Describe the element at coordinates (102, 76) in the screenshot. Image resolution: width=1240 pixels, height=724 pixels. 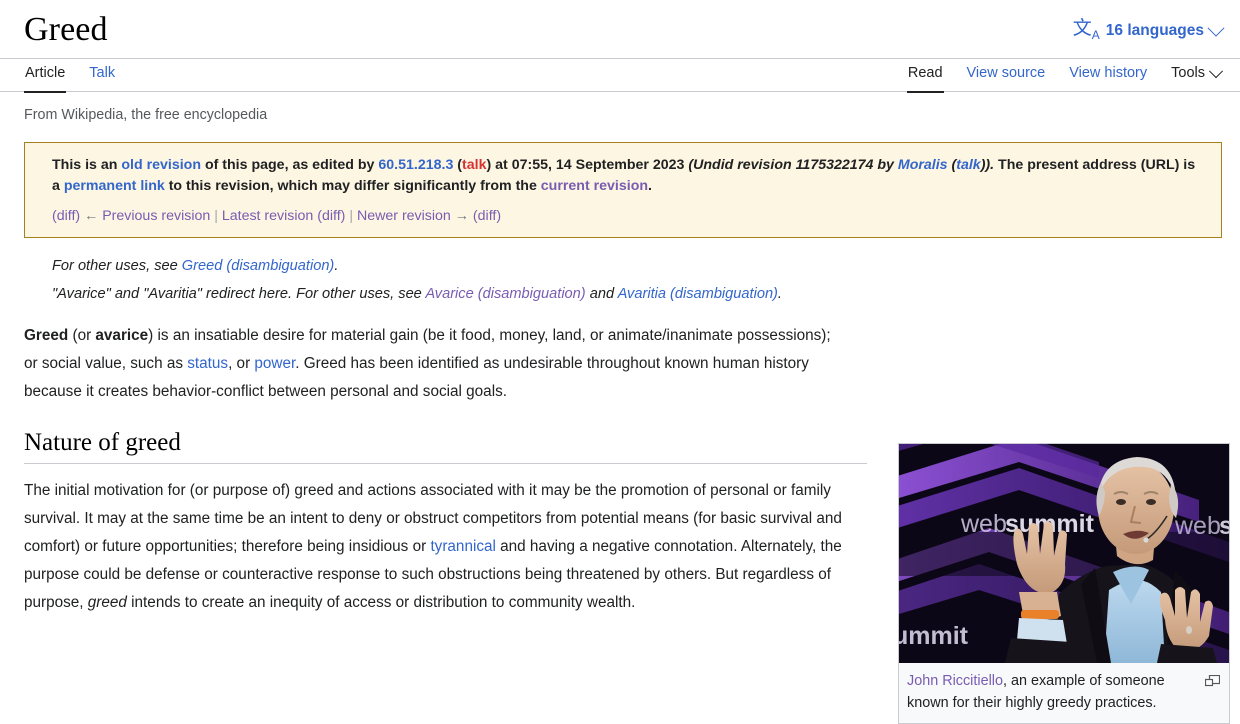
I see `tab-talk: Talk` at that location.